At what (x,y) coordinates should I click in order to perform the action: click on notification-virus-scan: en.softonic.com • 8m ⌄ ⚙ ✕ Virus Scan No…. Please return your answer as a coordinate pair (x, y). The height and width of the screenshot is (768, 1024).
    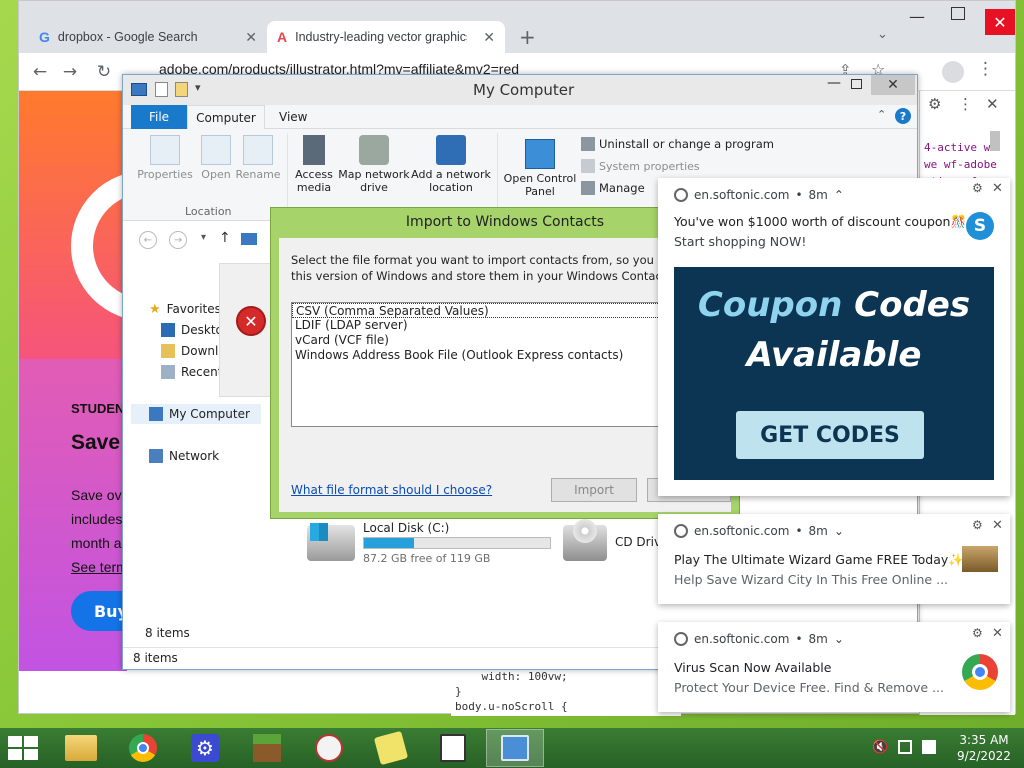
    Looking at the image, I should click on (834, 667).